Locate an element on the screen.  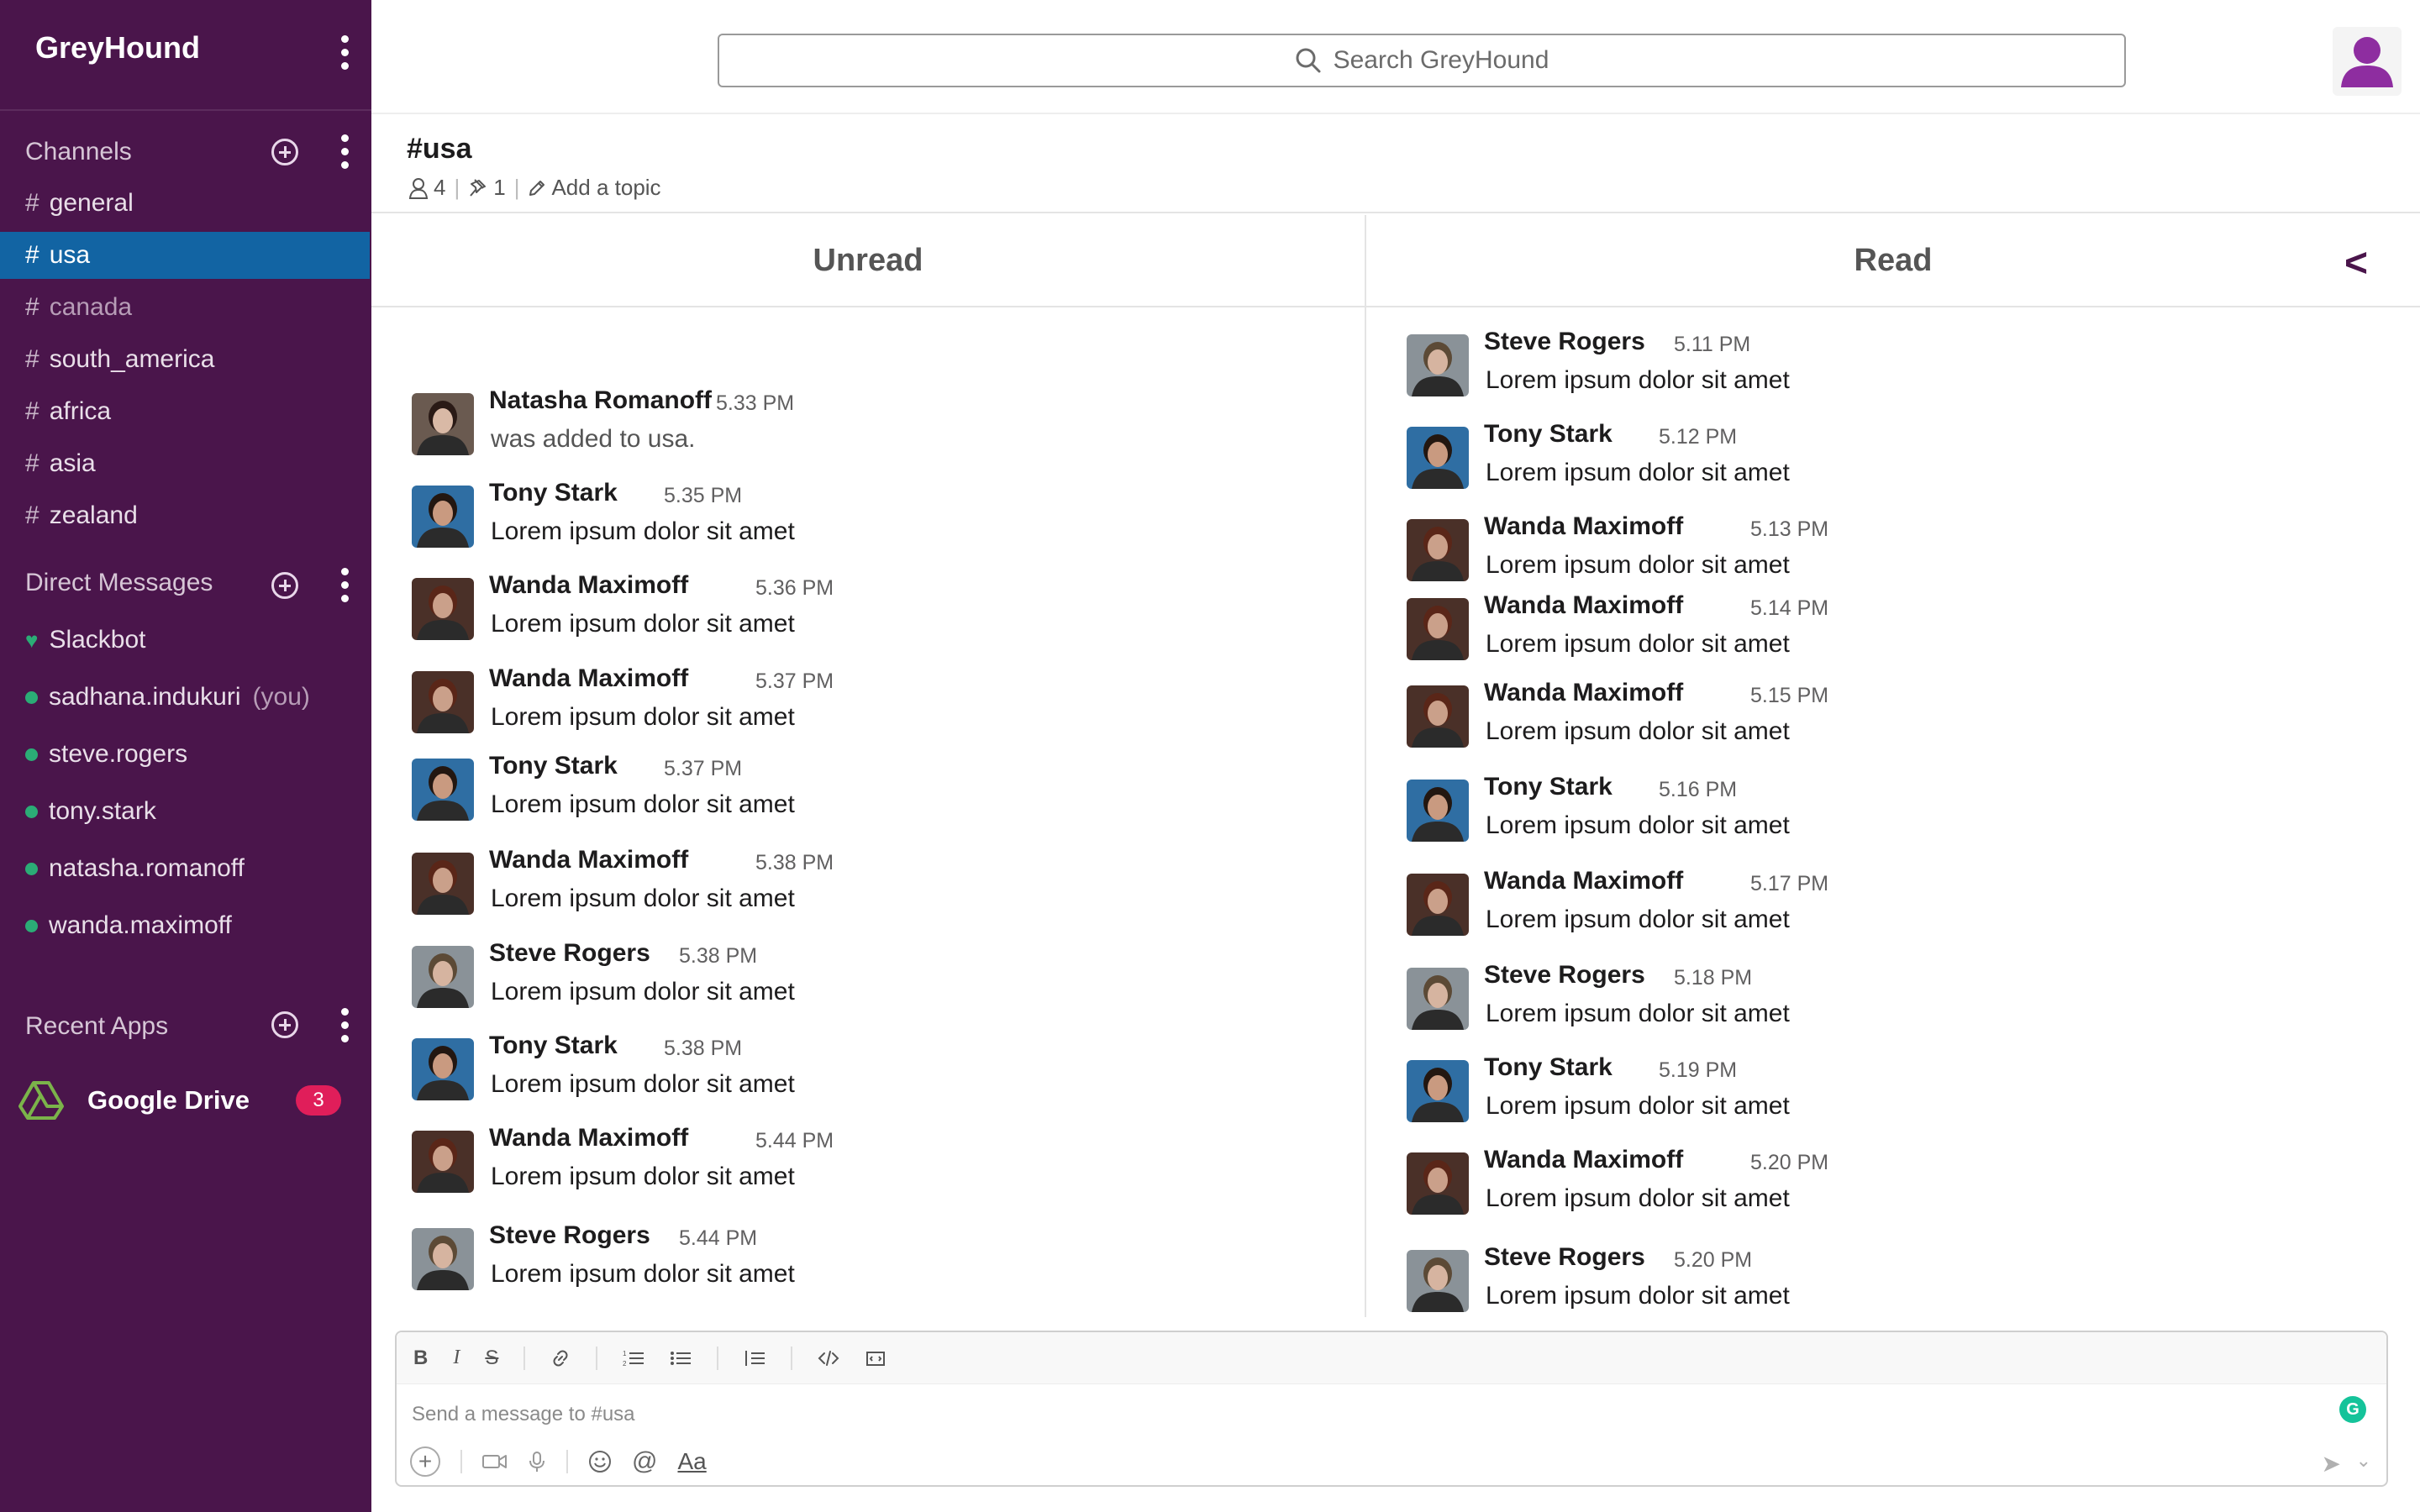
blockquote-icon is located at coordinates (754, 1358).